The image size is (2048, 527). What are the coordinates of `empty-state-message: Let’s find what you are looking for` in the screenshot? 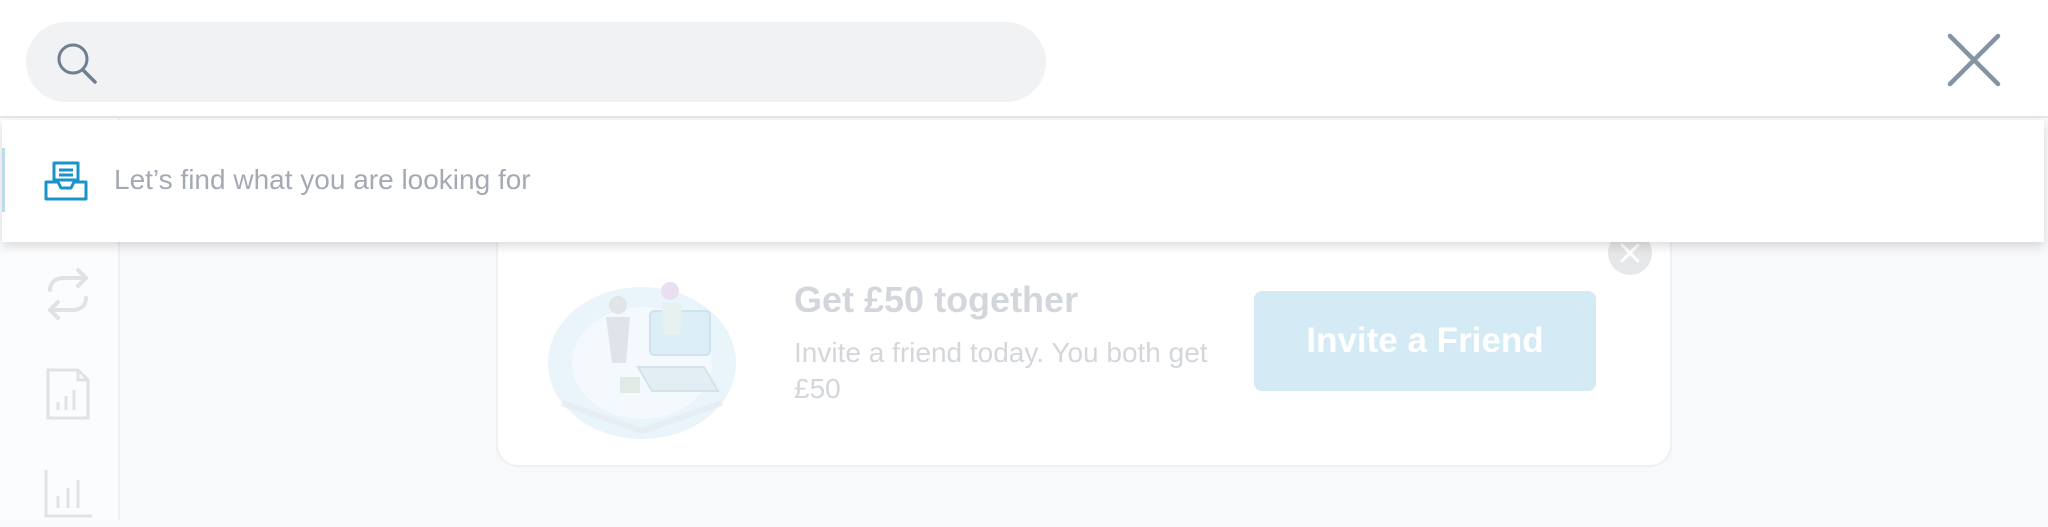 It's located at (322, 179).